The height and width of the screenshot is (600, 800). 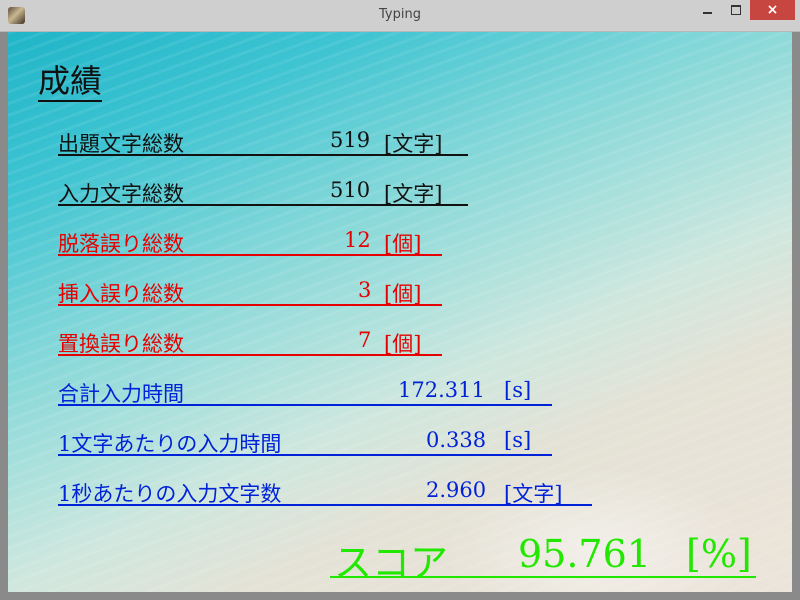 I want to click on page-title: 成績, so click(x=70, y=82).